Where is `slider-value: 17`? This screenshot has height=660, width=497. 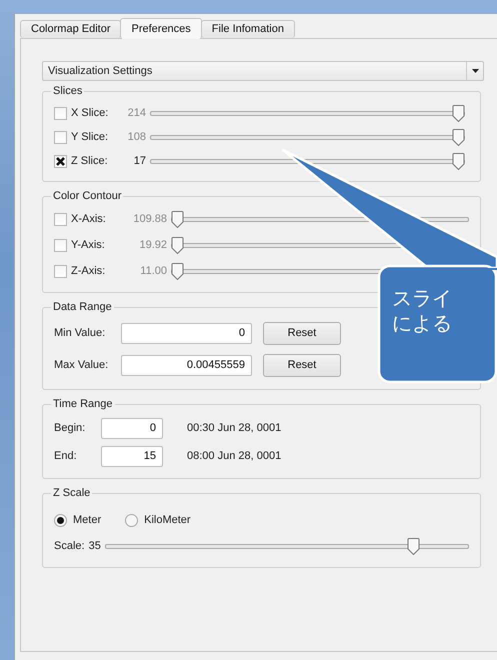 slider-value: 17 is located at coordinates (139, 161).